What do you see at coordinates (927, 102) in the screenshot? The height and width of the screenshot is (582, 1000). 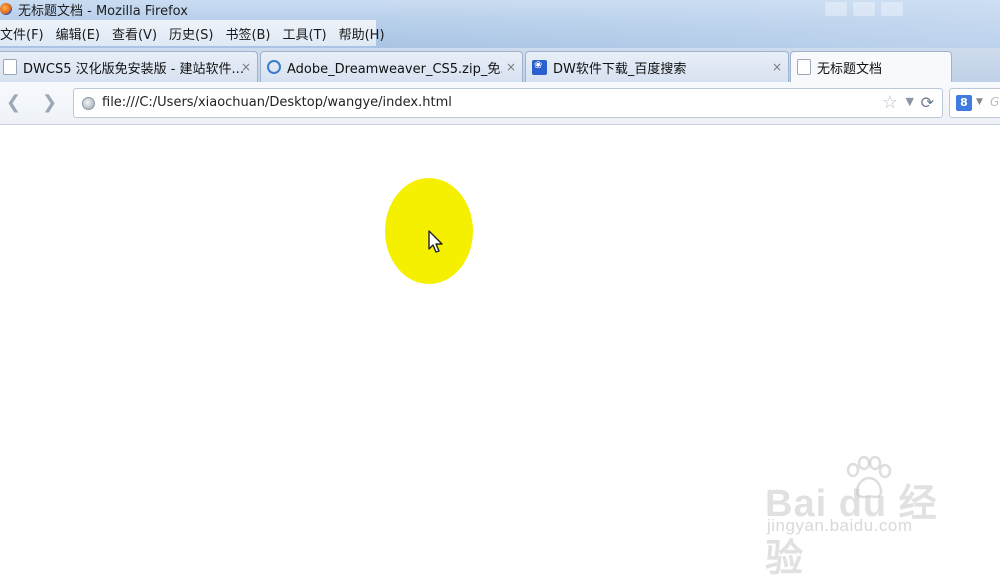 I see `reload-icon: ⟳` at bounding box center [927, 102].